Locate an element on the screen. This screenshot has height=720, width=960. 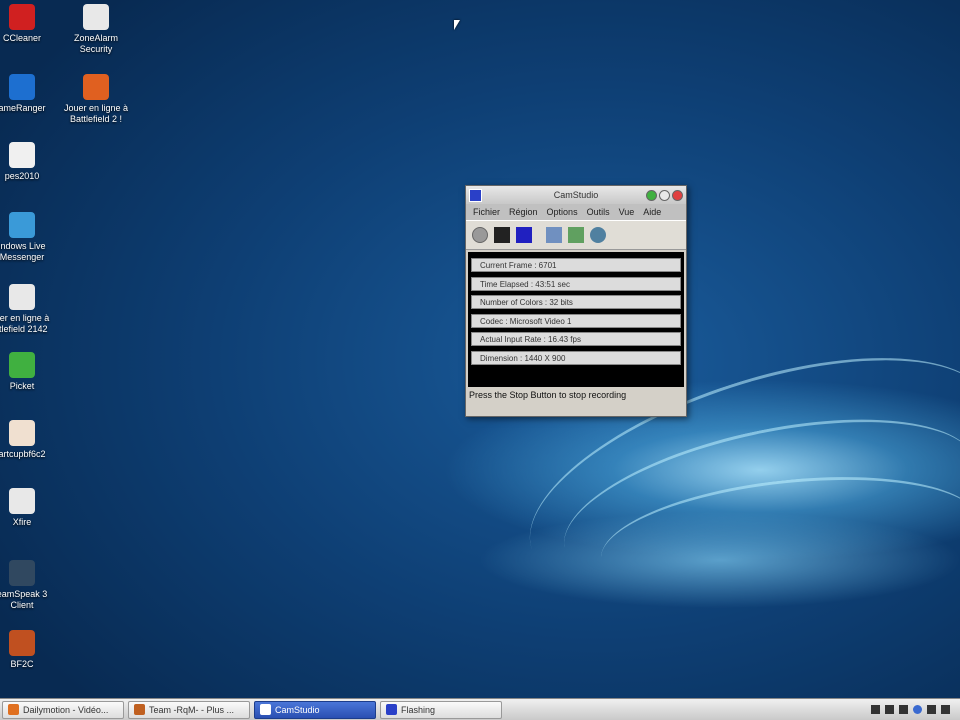
recording-toolbar is located at coordinates (576, 235).